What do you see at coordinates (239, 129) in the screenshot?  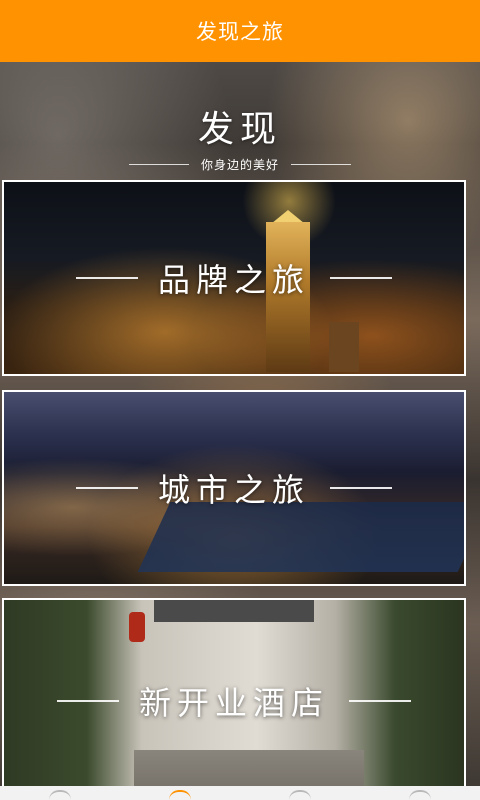 I see `discover-title: 发现` at bounding box center [239, 129].